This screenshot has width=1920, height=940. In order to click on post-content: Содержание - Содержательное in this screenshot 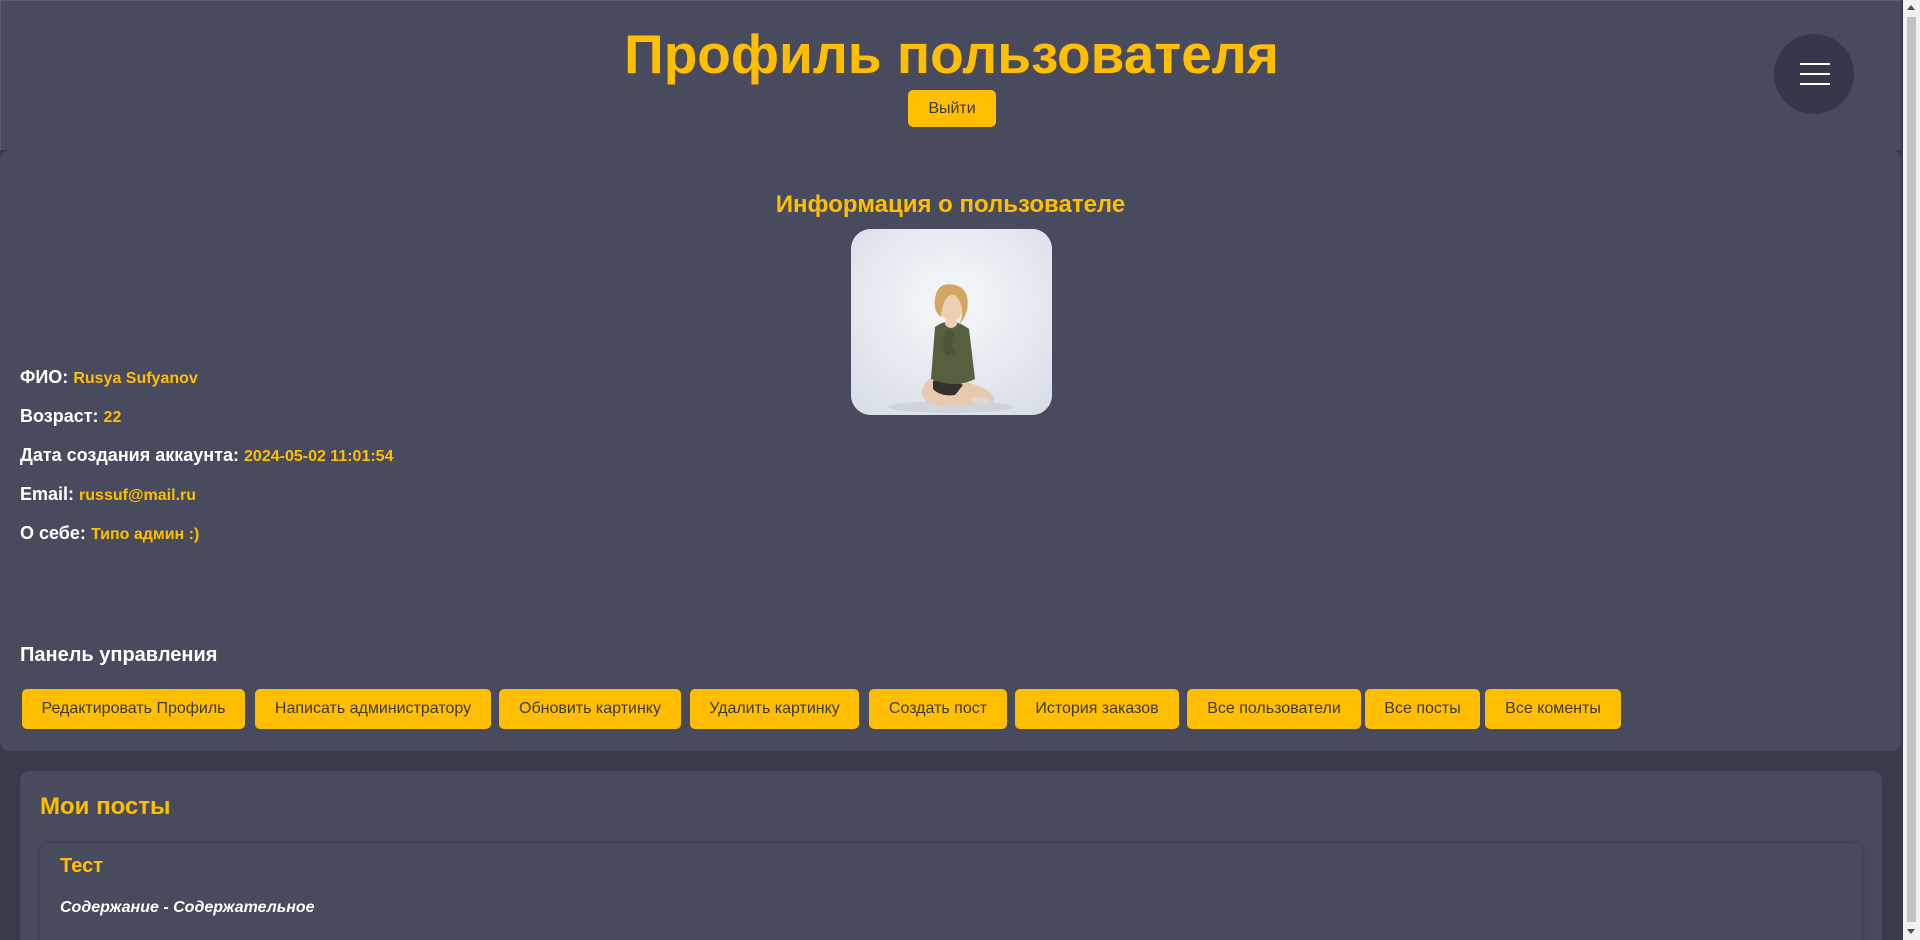, I will do `click(187, 907)`.